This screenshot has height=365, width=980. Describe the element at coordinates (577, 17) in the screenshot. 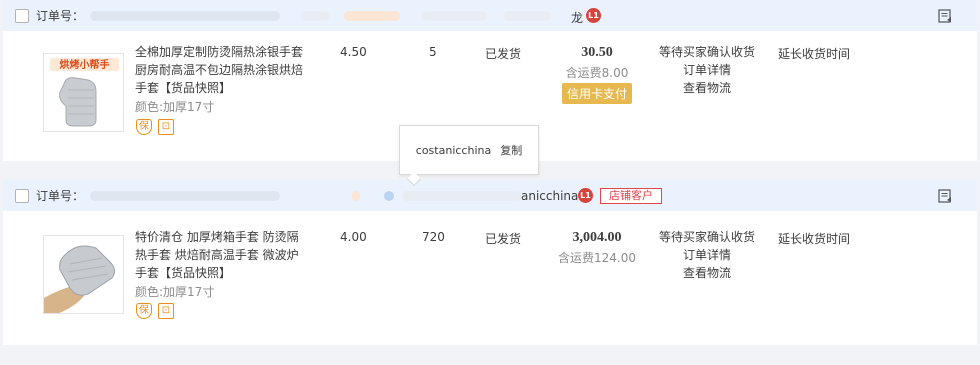

I see `buyer-name: 龙` at that location.